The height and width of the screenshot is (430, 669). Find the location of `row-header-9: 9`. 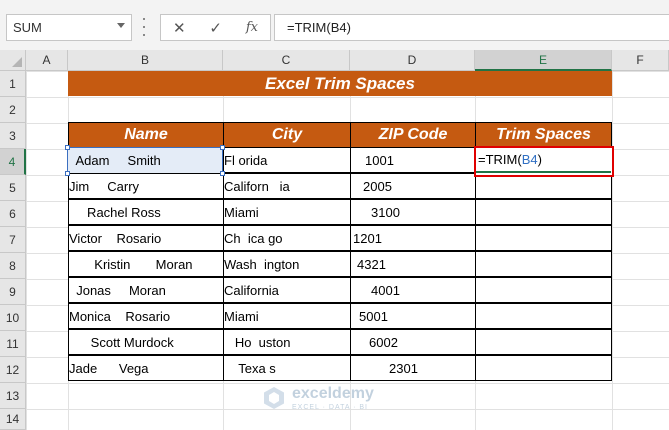

row-header-9: 9 is located at coordinates (13, 292).